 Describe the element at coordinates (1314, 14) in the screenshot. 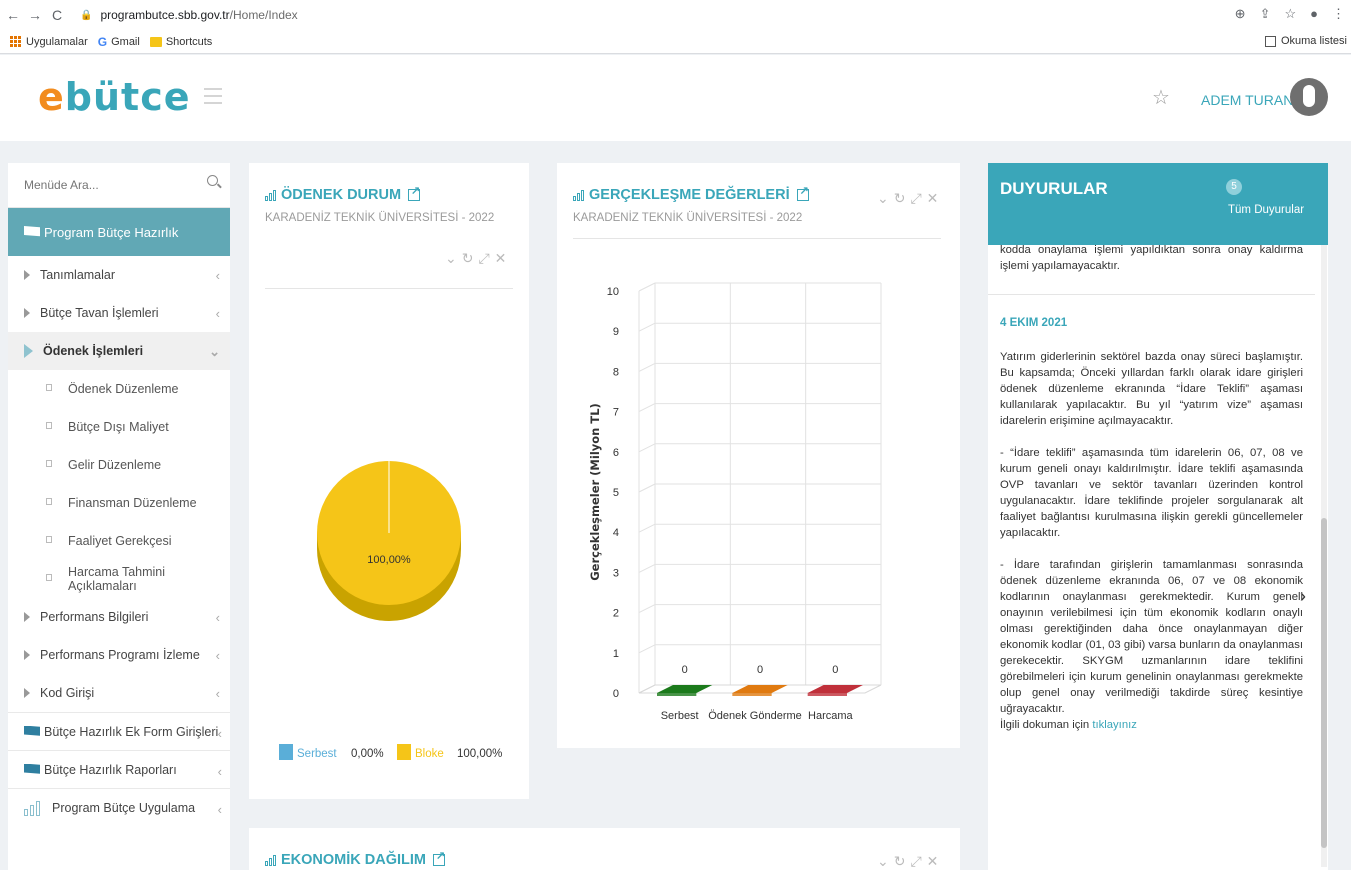

I see `profile-icon: ●` at that location.